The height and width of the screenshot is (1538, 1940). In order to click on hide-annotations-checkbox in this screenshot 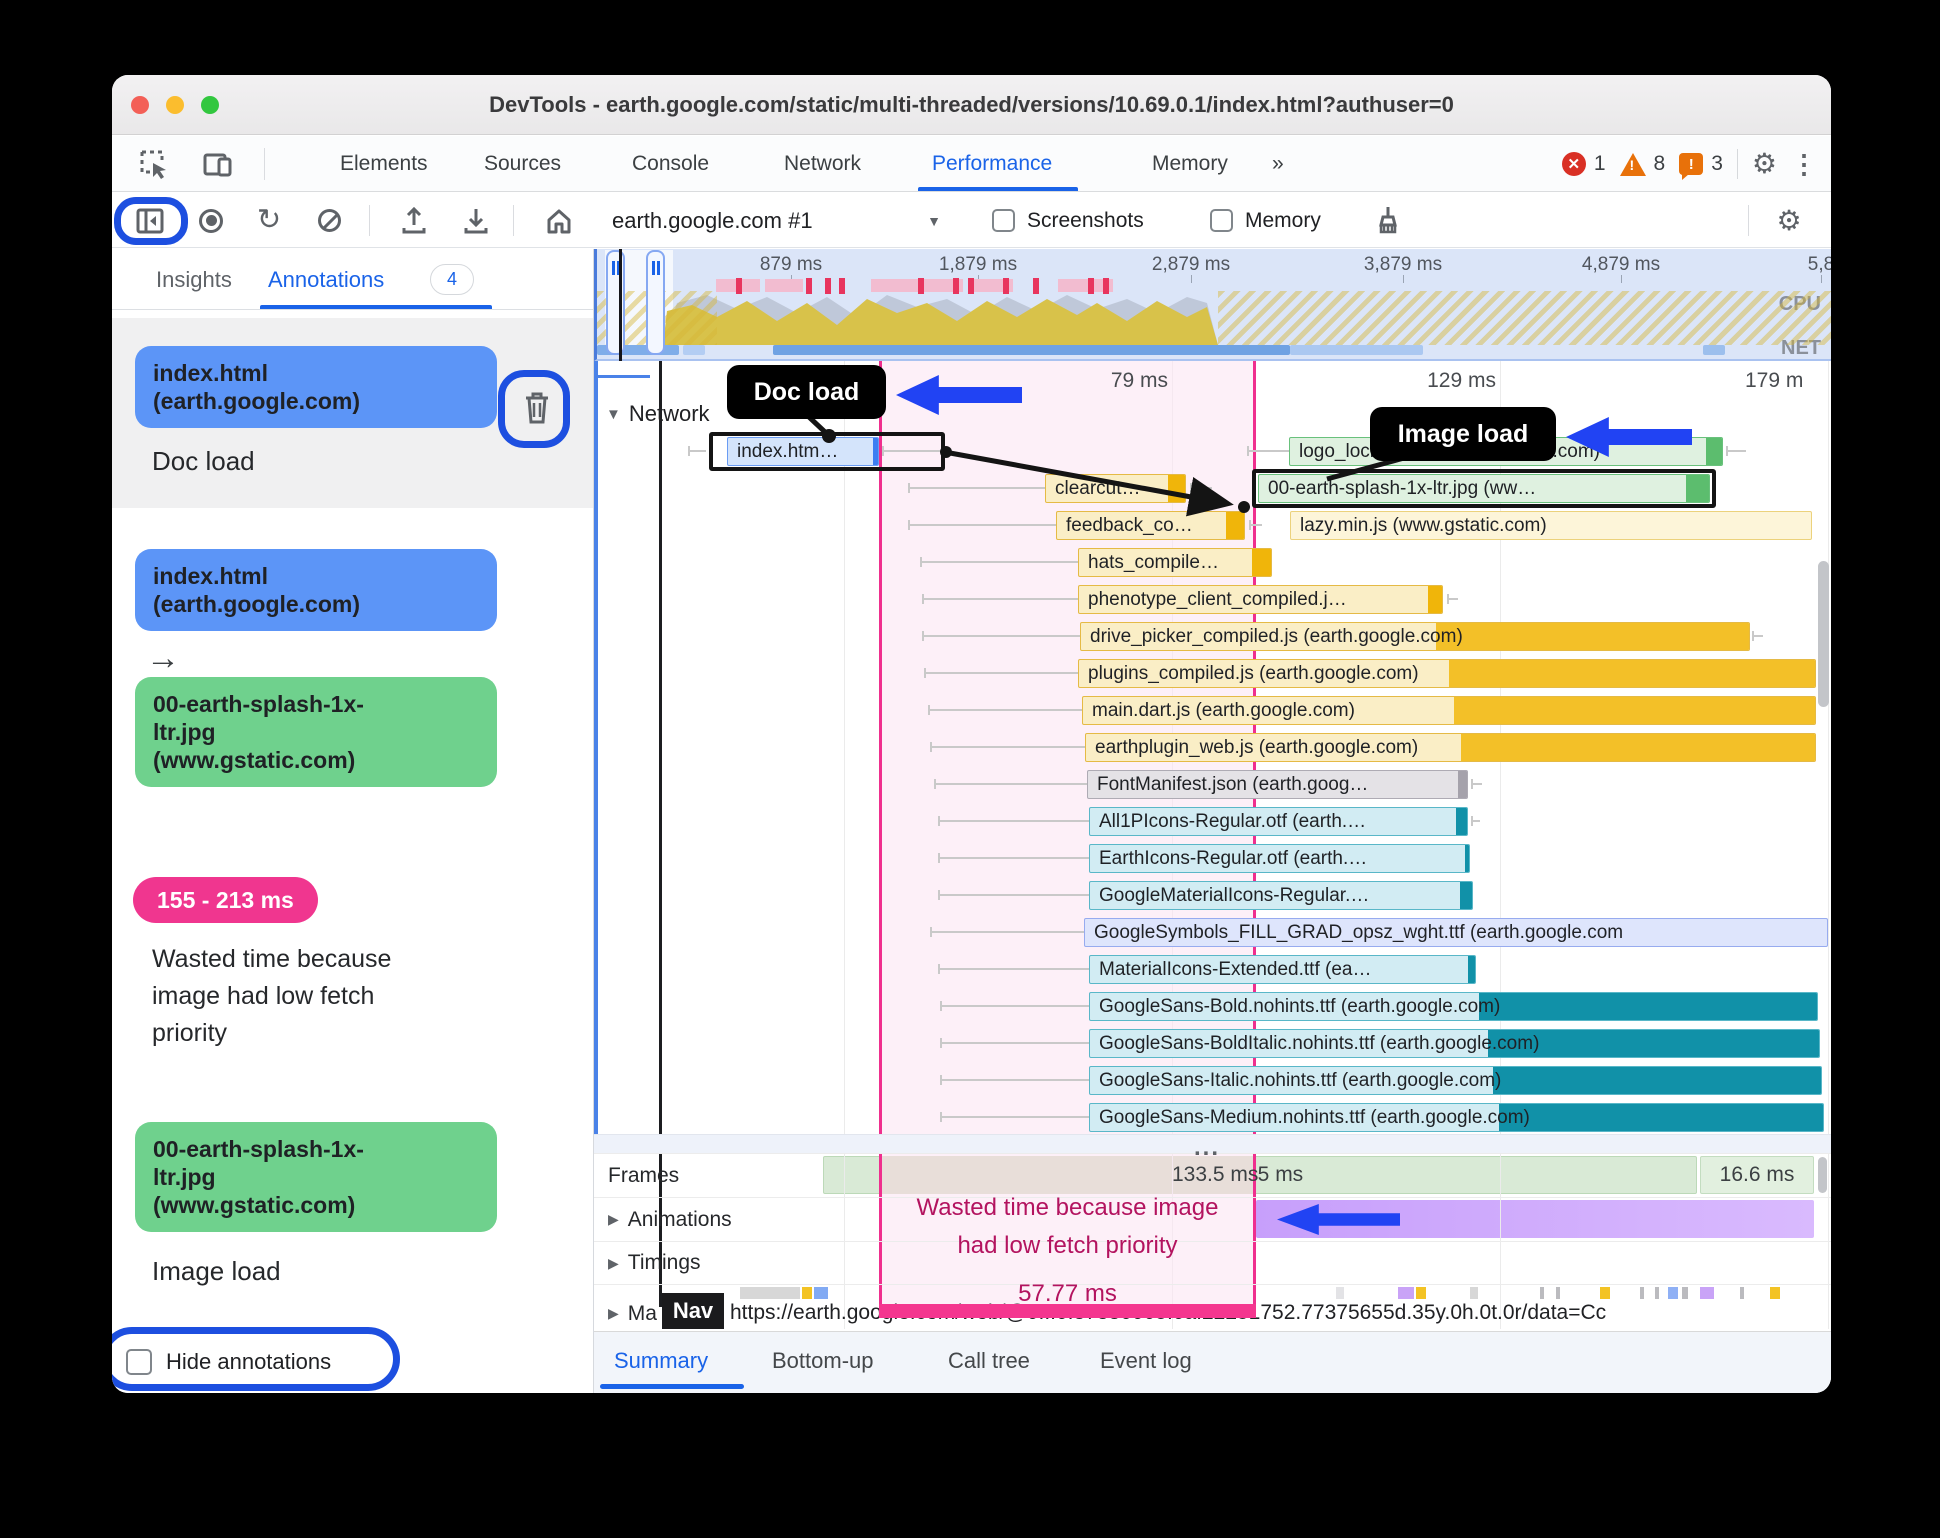, I will do `click(139, 1362)`.